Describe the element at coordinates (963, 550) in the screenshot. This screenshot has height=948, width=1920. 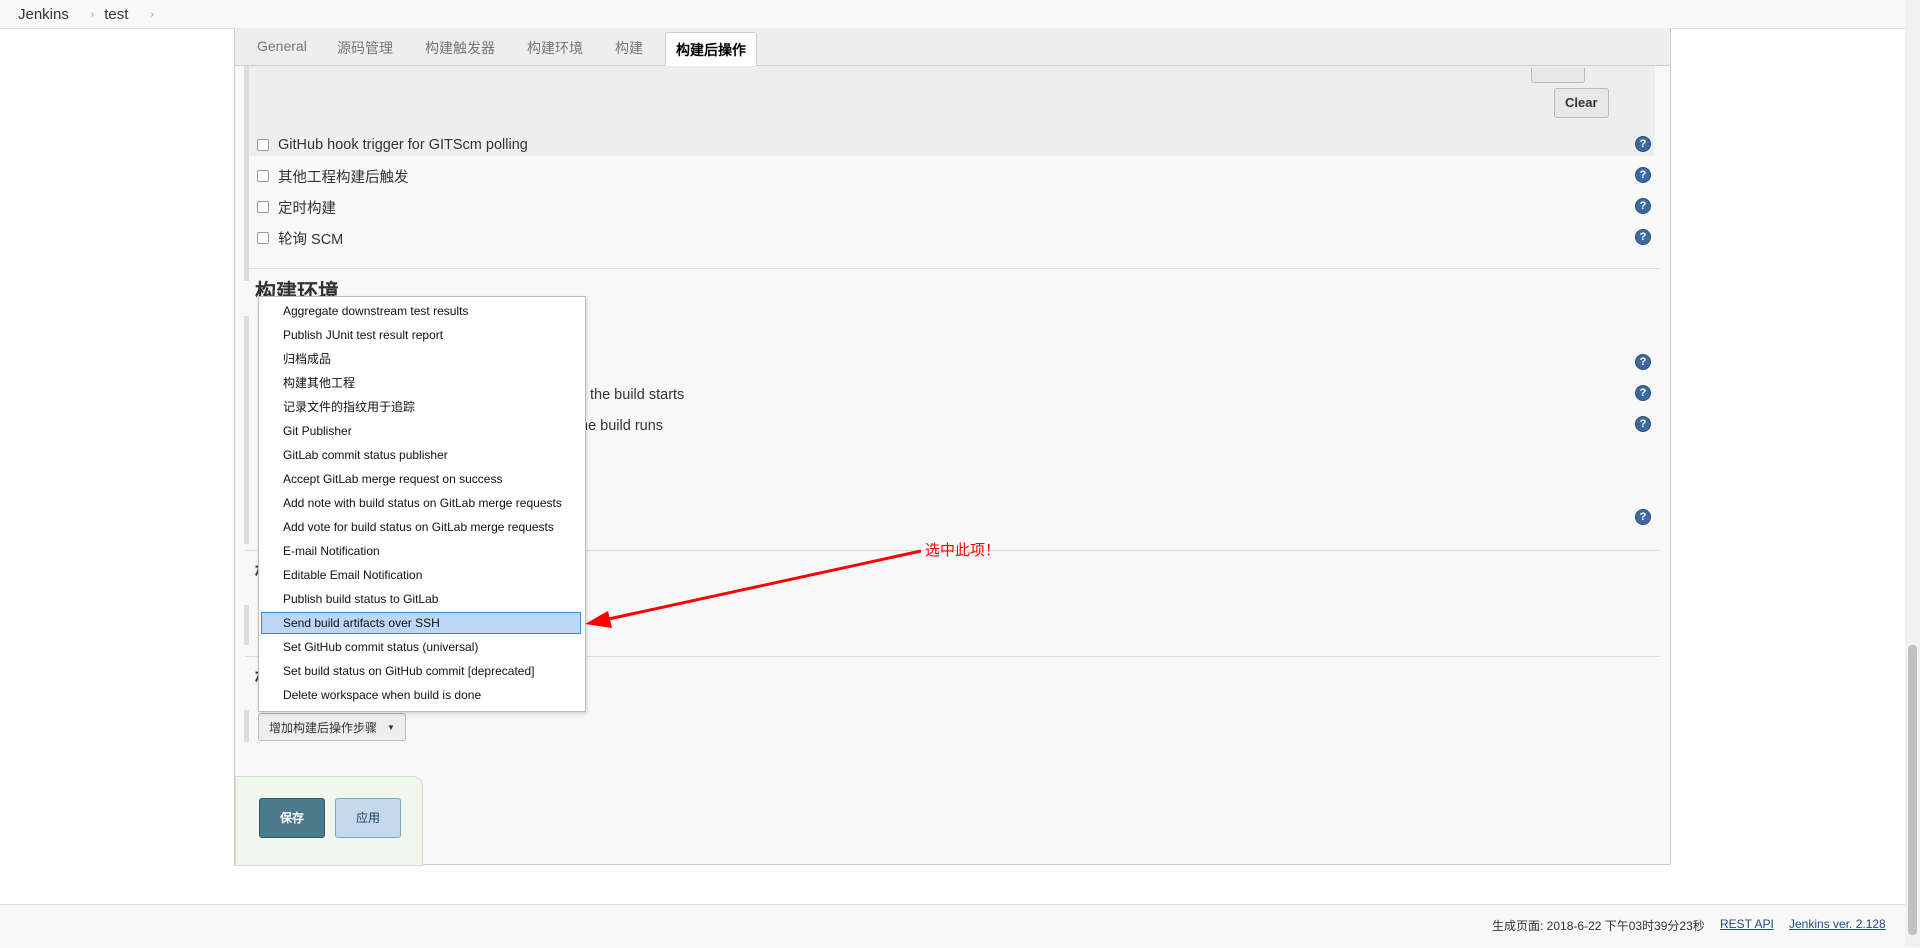
I see `annotation-text: 选中此项！` at that location.